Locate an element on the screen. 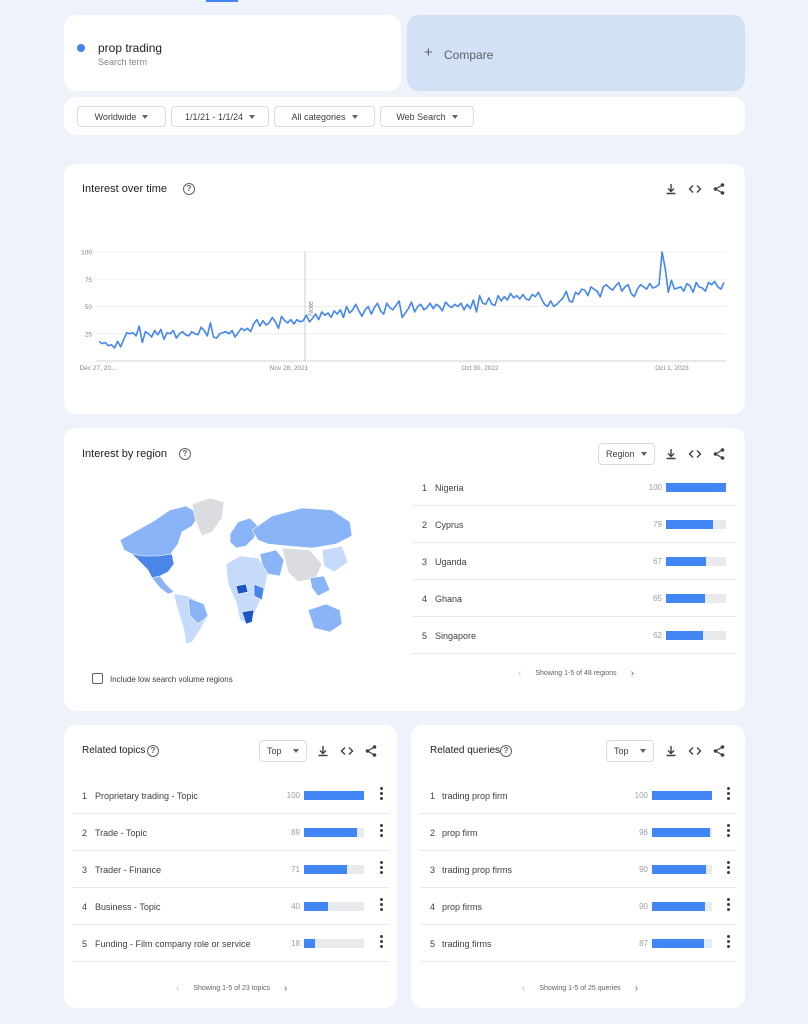 The height and width of the screenshot is (1024, 808). y-tick-label: 75 is located at coordinates (89, 280).